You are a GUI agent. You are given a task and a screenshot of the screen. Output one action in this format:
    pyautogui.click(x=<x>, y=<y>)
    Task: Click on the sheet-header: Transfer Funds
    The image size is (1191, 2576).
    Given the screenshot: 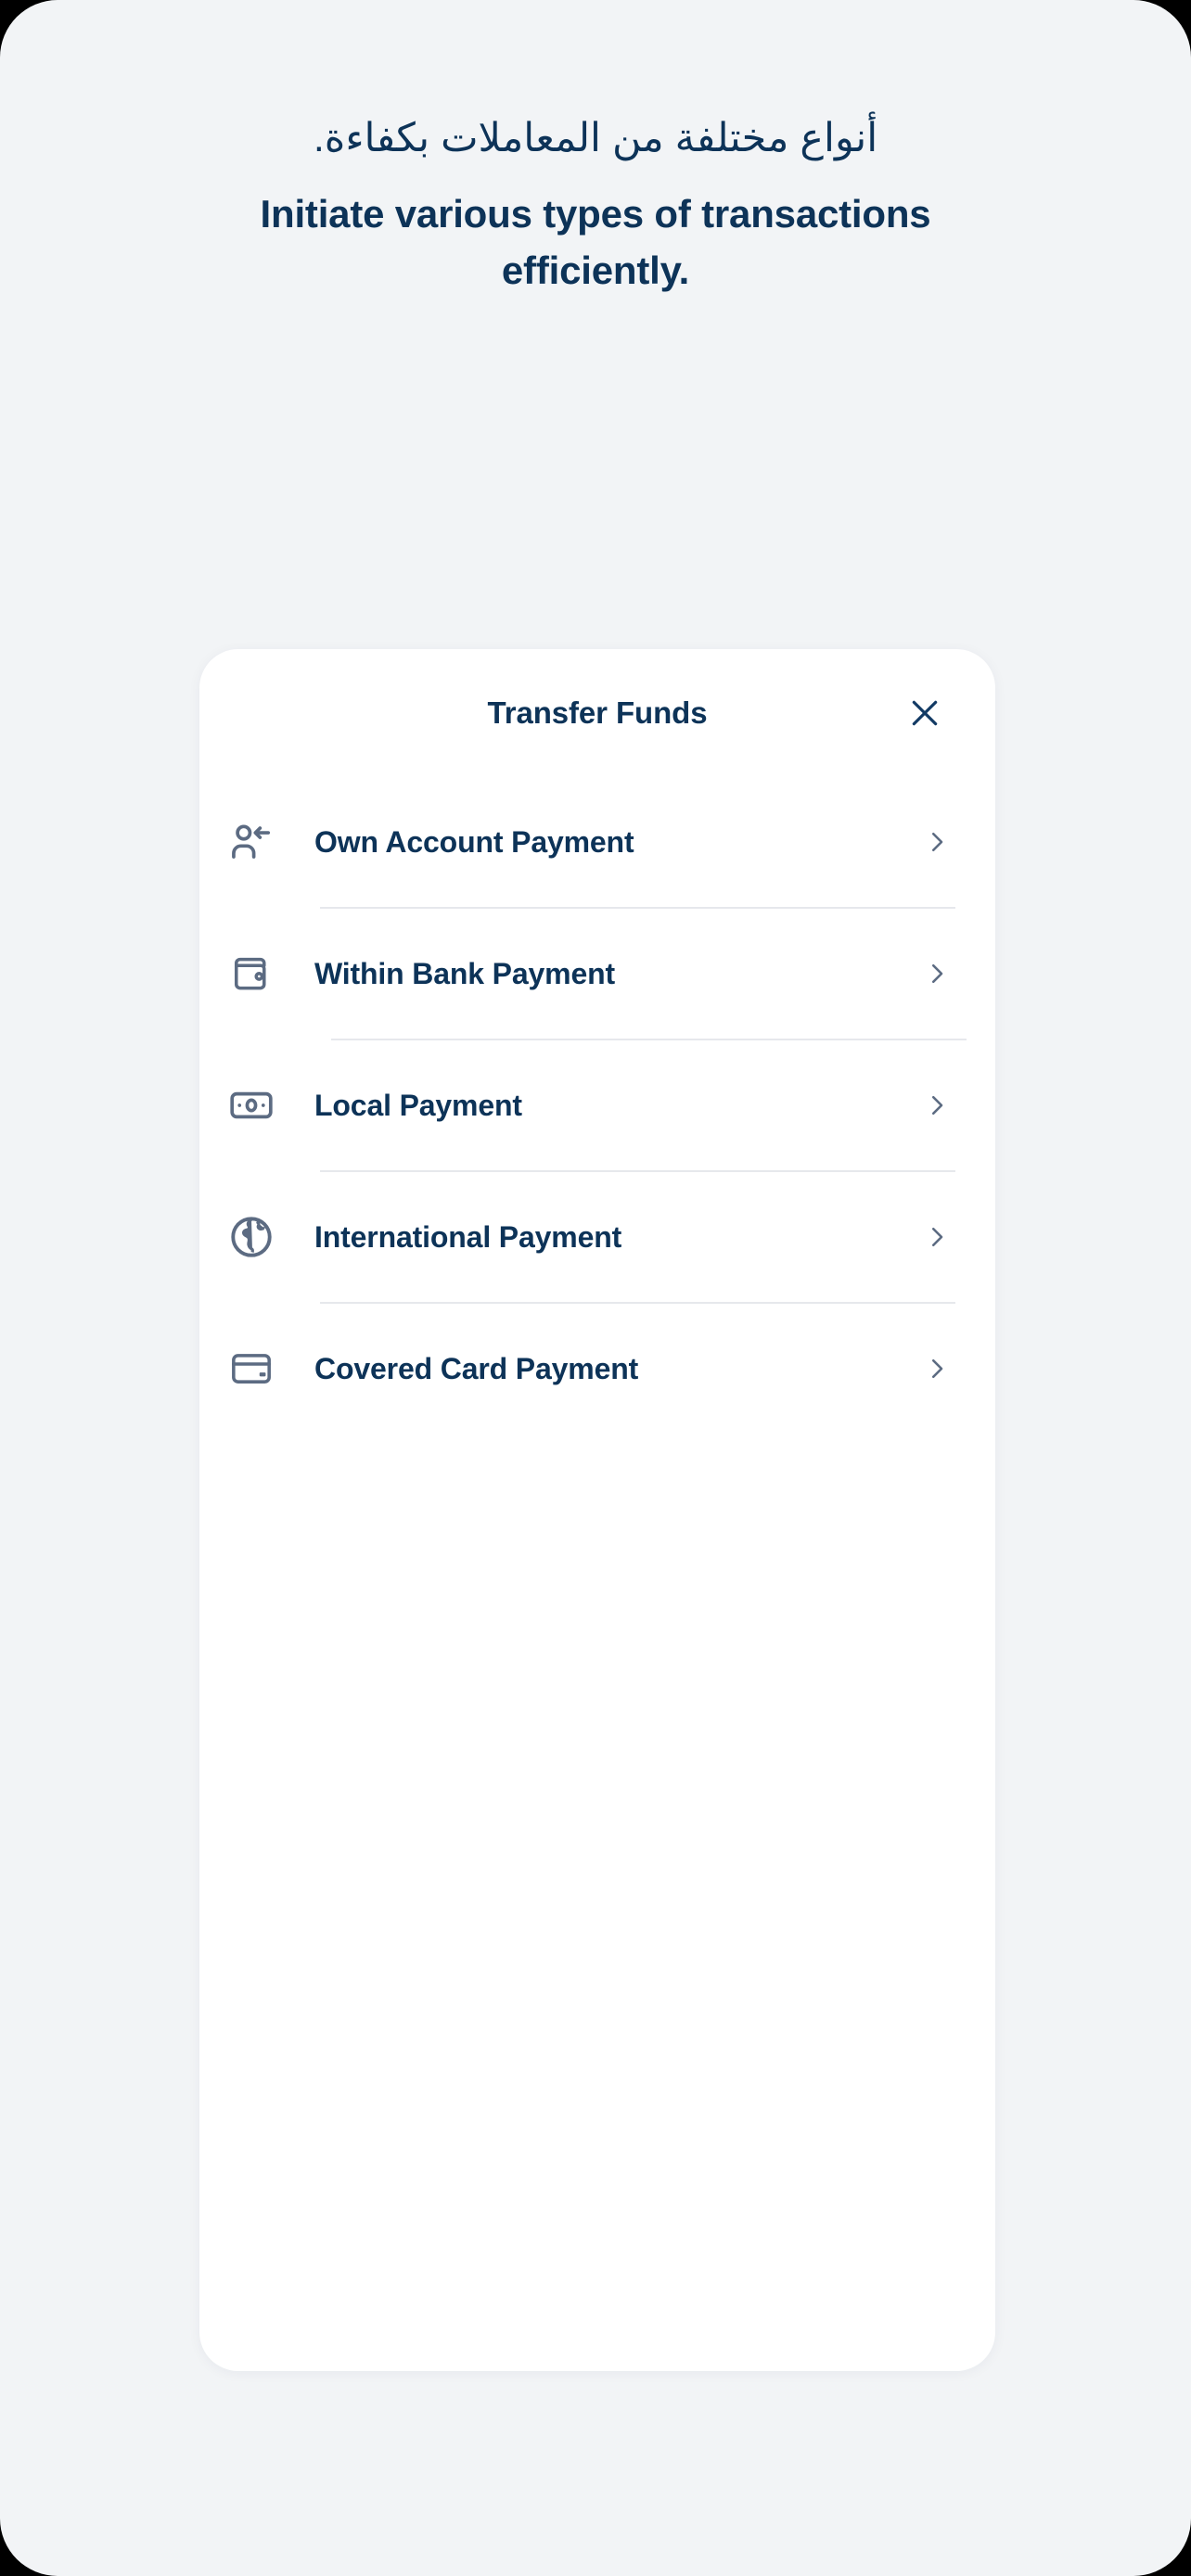 What is the action you would take?
    pyautogui.click(x=597, y=713)
    